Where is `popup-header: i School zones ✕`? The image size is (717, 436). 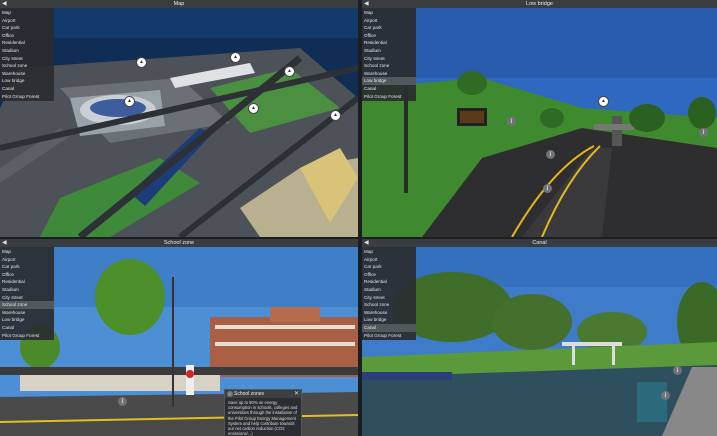
popup-header: i School zones ✕ is located at coordinates (263, 394).